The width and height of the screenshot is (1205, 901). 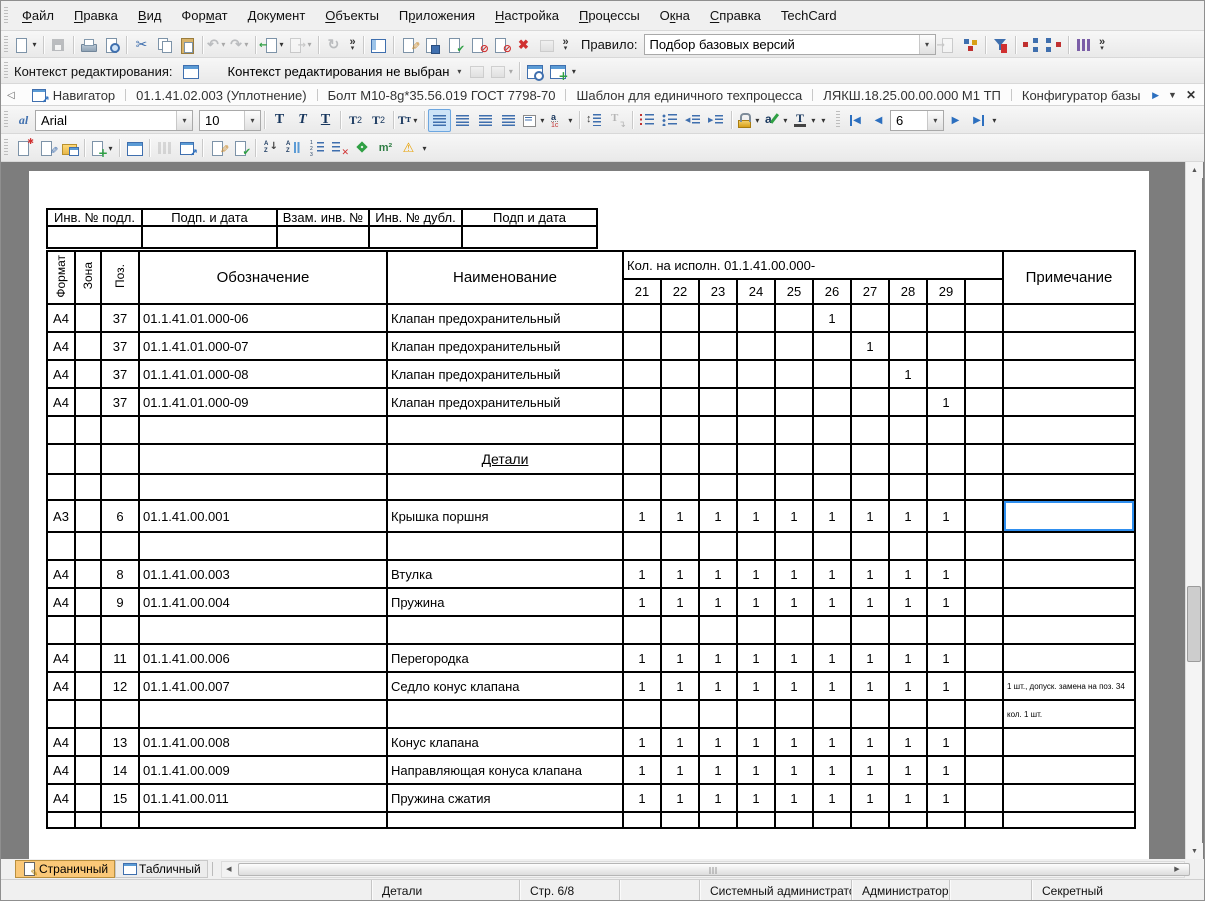 What do you see at coordinates (190, 71) in the screenshot?
I see `context-table-button` at bounding box center [190, 71].